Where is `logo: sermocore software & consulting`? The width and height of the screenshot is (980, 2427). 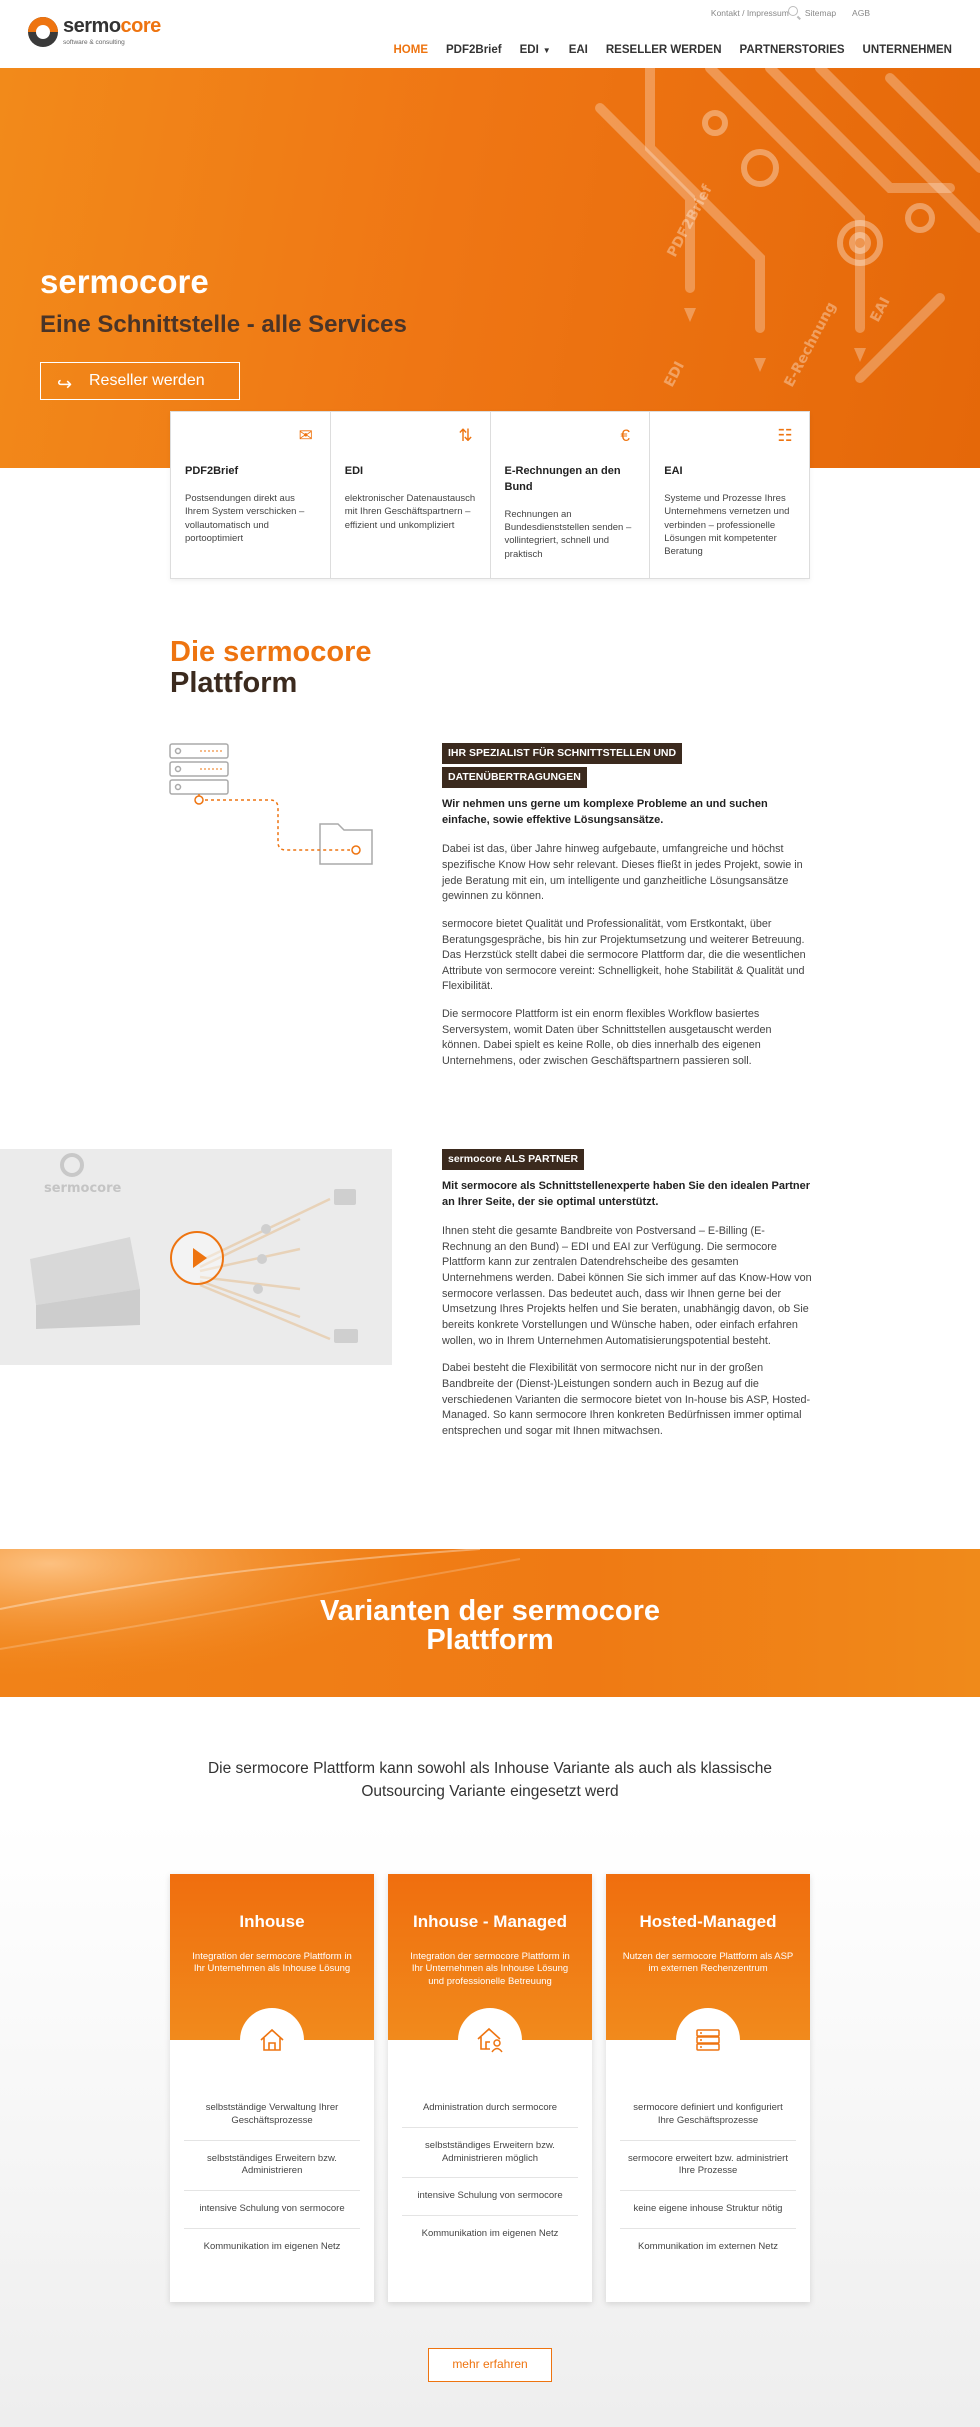
logo: sermocore software & consulting is located at coordinates (94, 31).